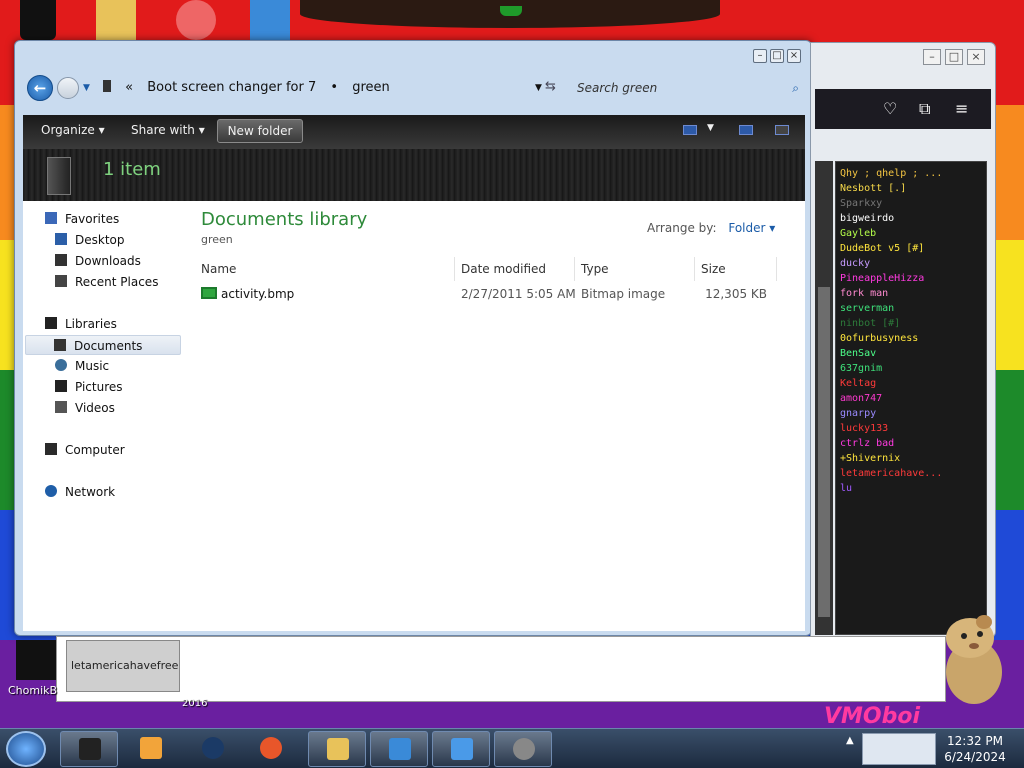 The image size is (1024, 768). Describe the element at coordinates (73, 130) in the screenshot. I see `organize-button: Organize ▾` at that location.